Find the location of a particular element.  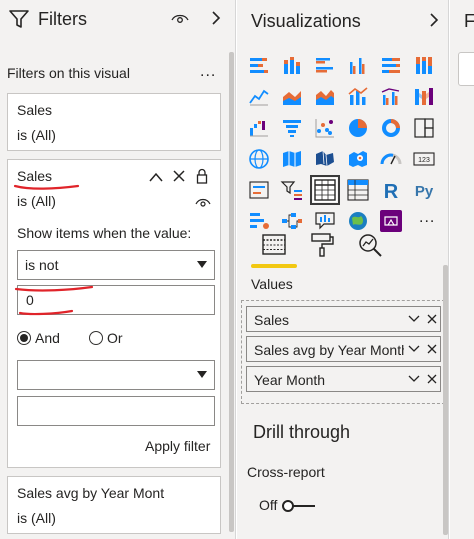

visualizations-title: Visualizations is located at coordinates (306, 21).